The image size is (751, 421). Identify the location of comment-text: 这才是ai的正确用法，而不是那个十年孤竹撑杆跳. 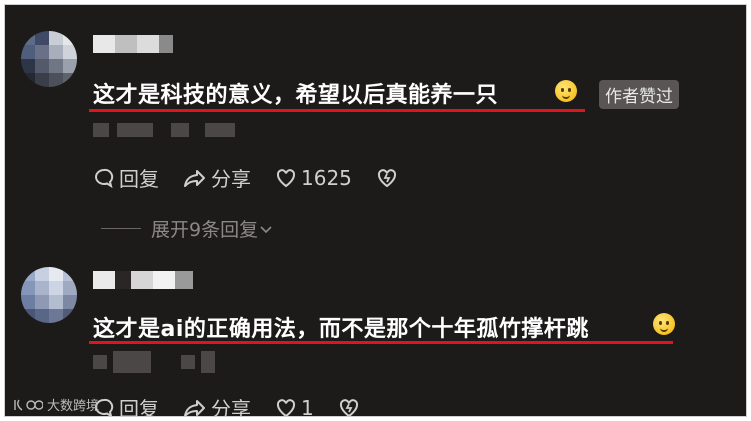
(341, 329).